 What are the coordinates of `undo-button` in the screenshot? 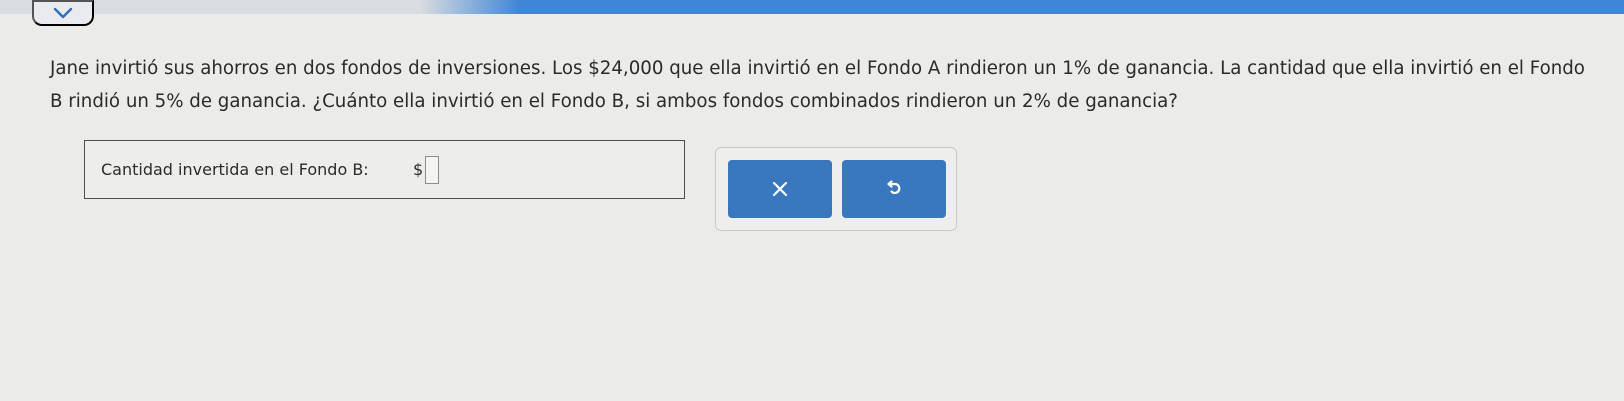 It's located at (894, 189).